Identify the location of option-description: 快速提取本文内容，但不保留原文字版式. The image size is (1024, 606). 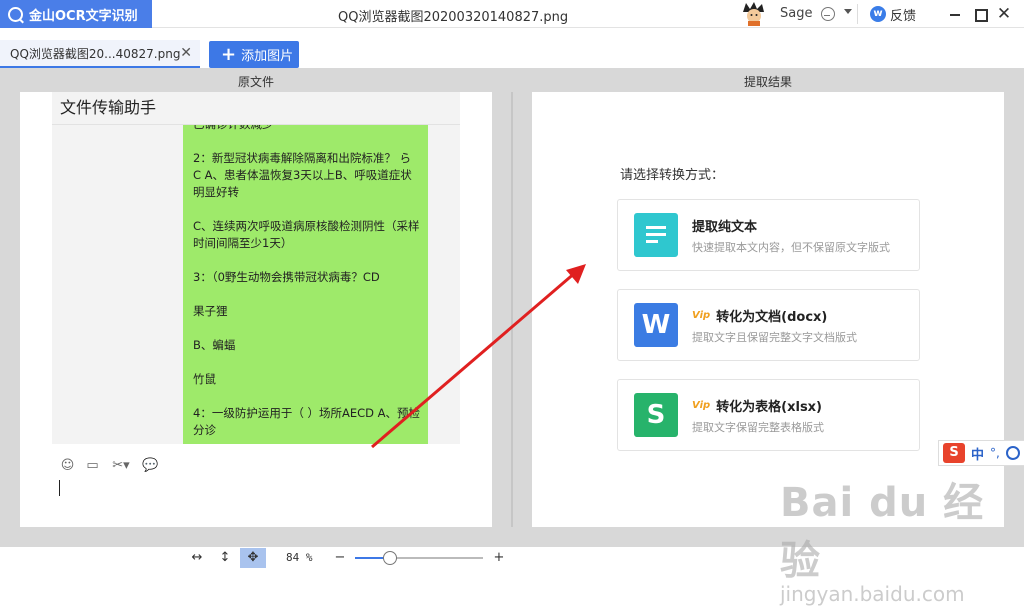
(791, 247).